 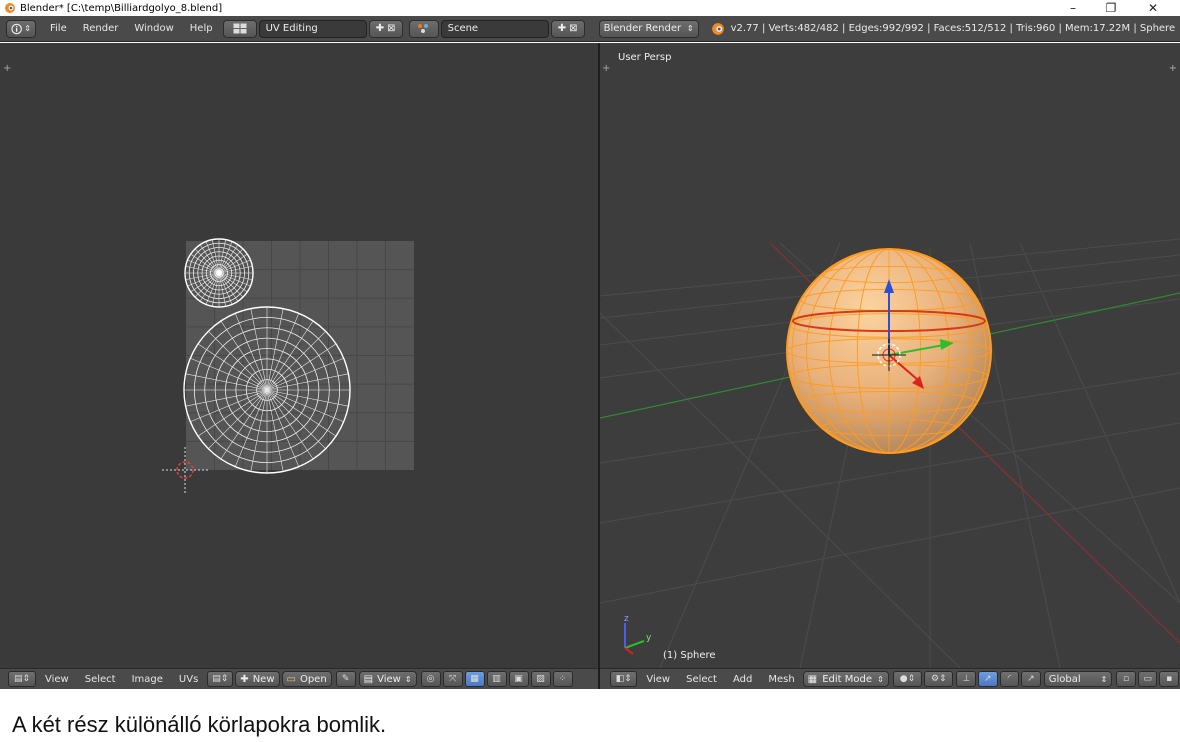 I want to click on scene-field: Scene, so click(x=494, y=28).